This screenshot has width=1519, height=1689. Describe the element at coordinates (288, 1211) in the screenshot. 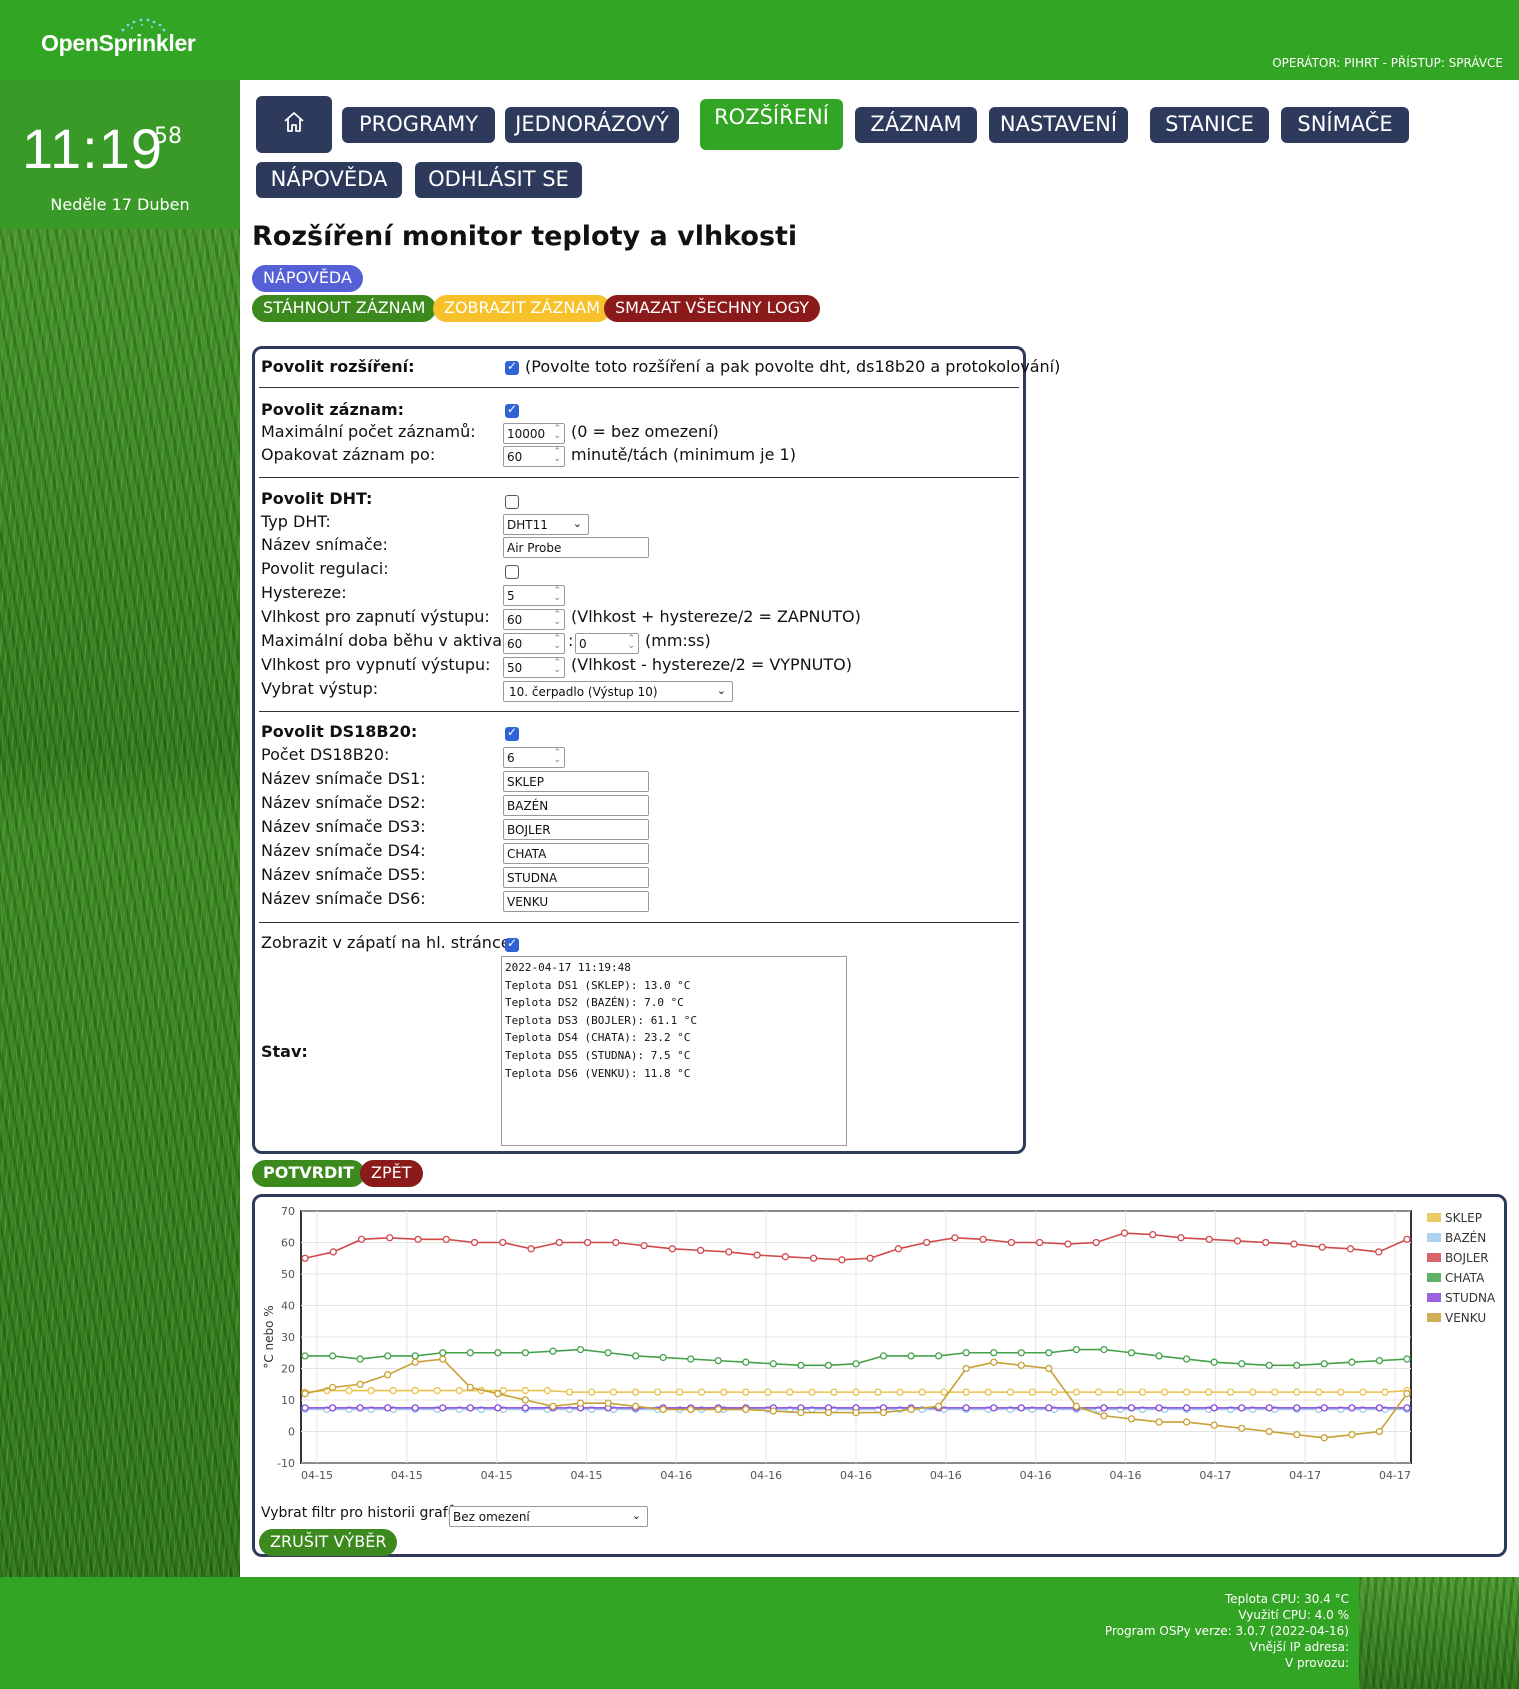

I see `y-tick-label: 70` at that location.